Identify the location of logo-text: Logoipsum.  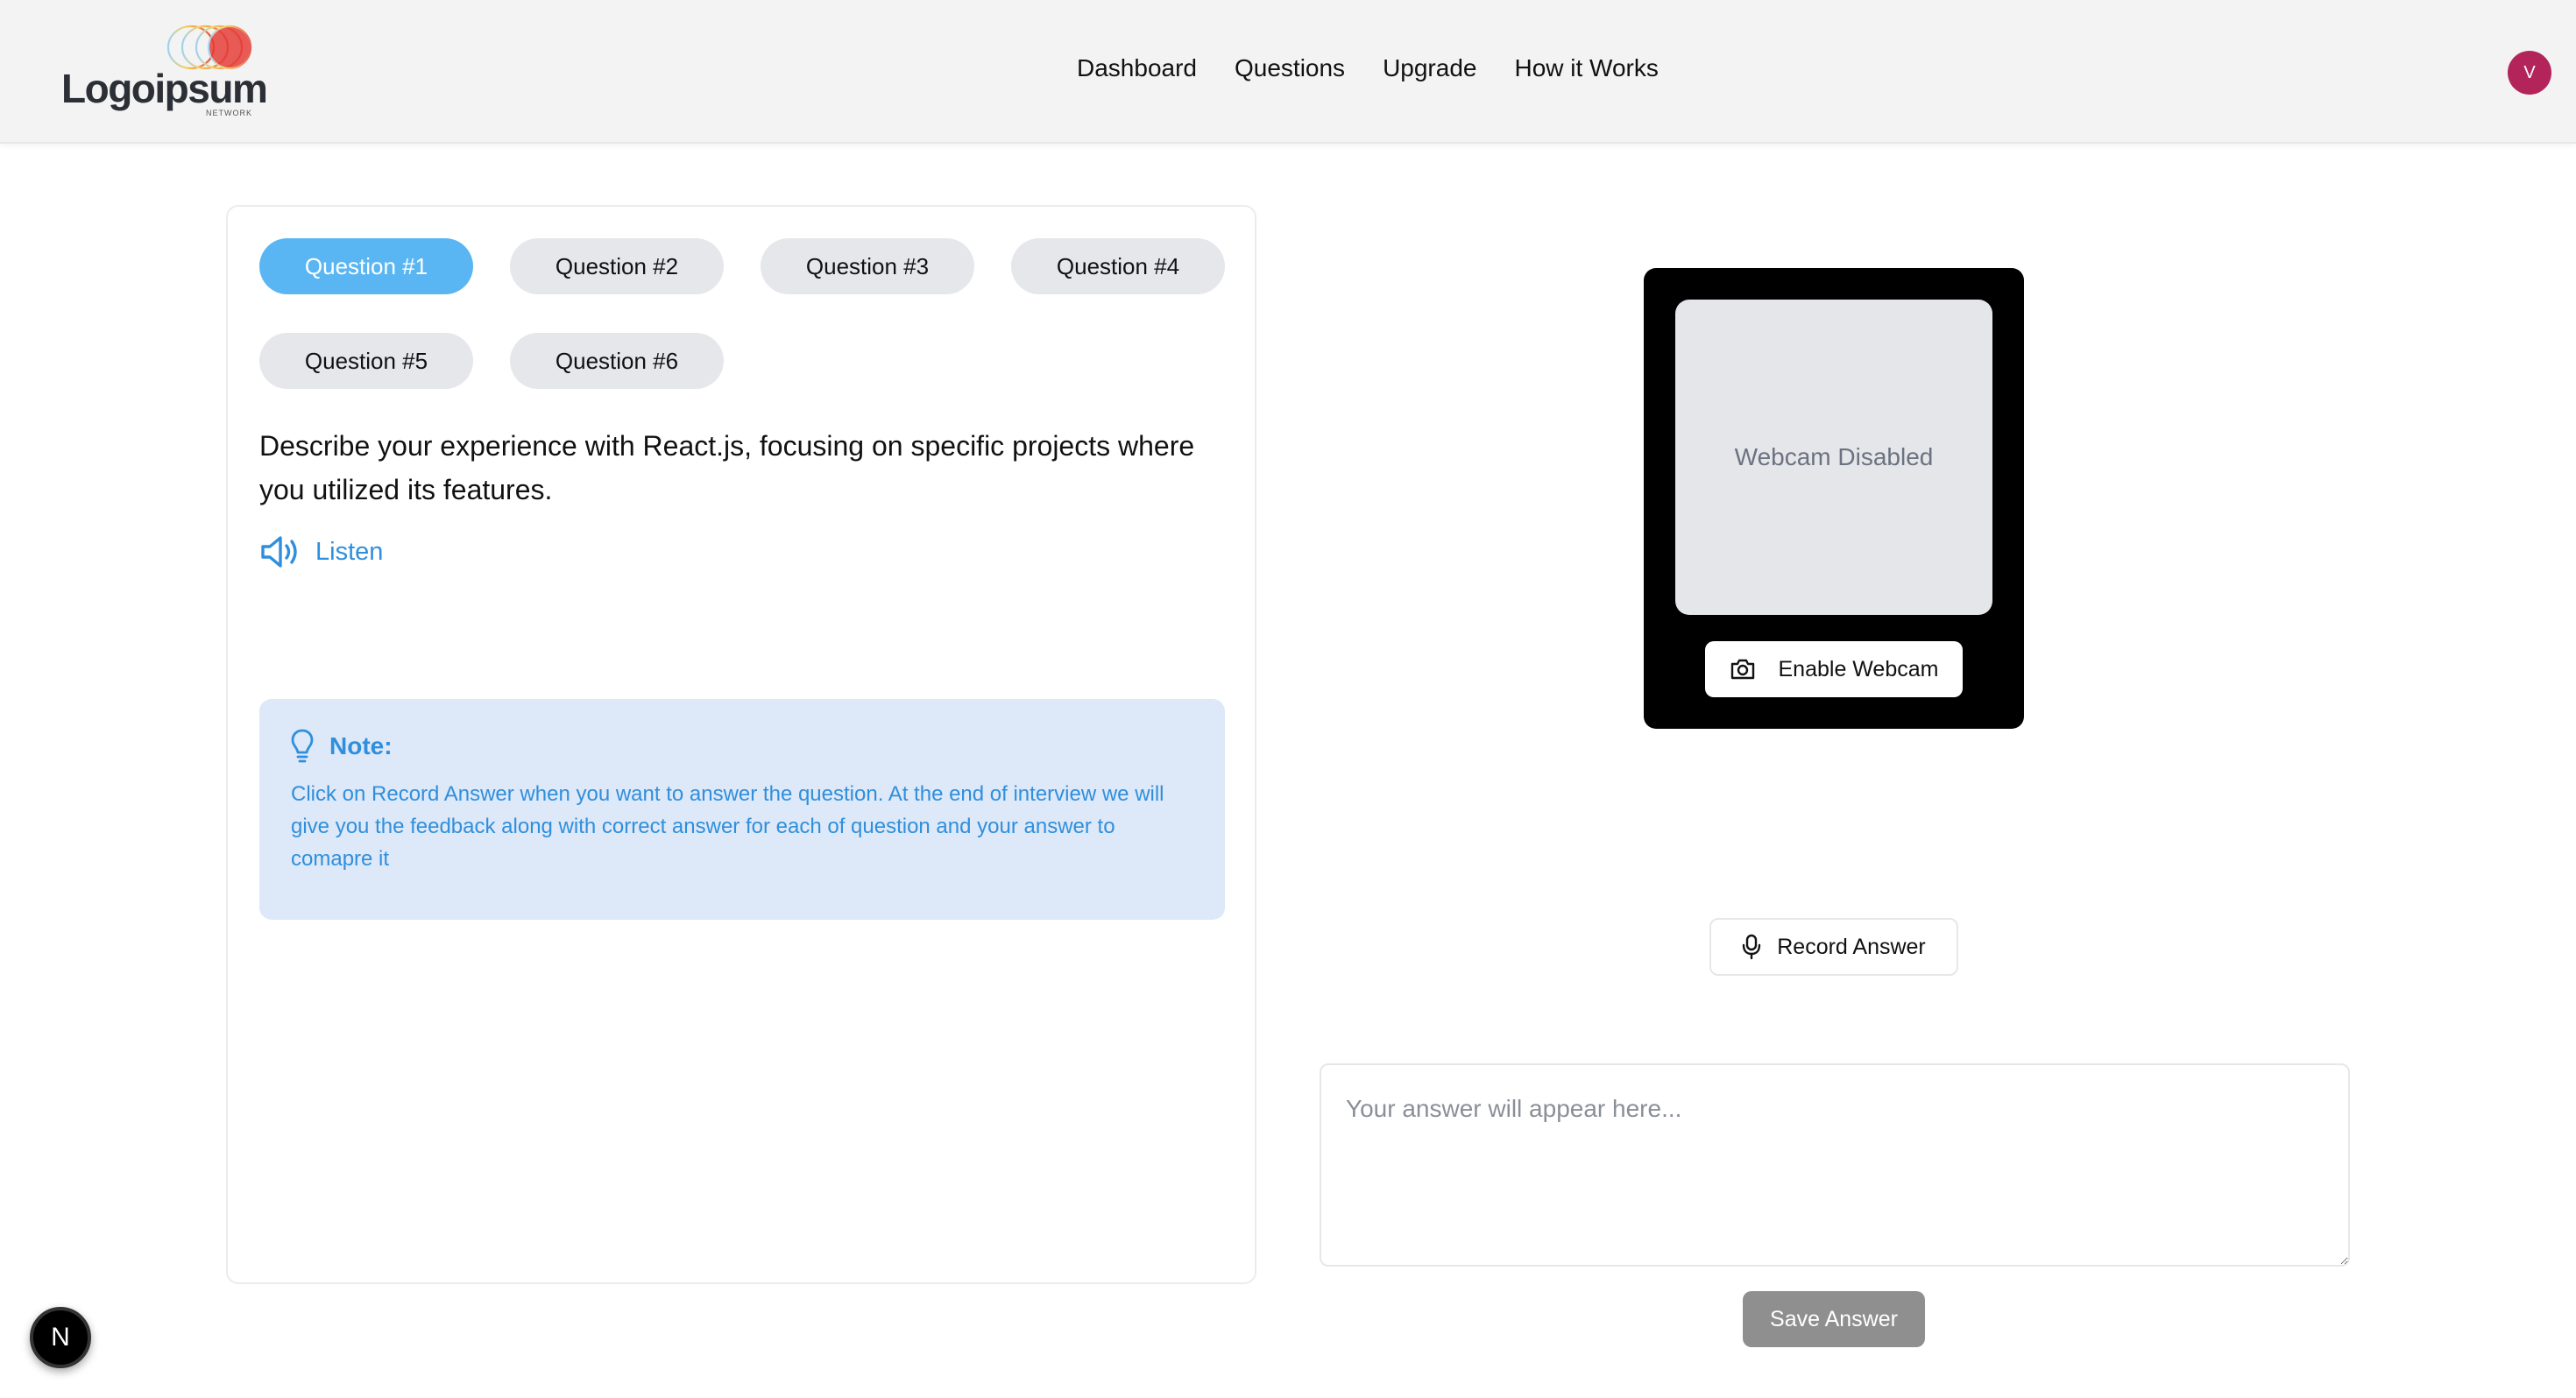
(164, 88).